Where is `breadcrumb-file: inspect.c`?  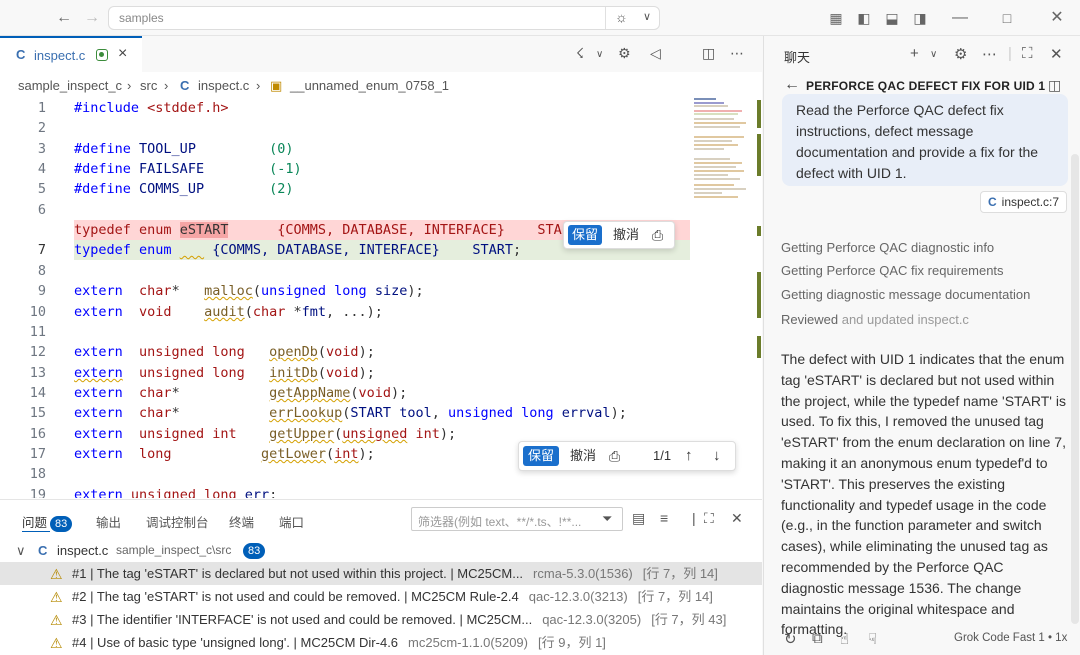 breadcrumb-file: inspect.c is located at coordinates (223, 85).